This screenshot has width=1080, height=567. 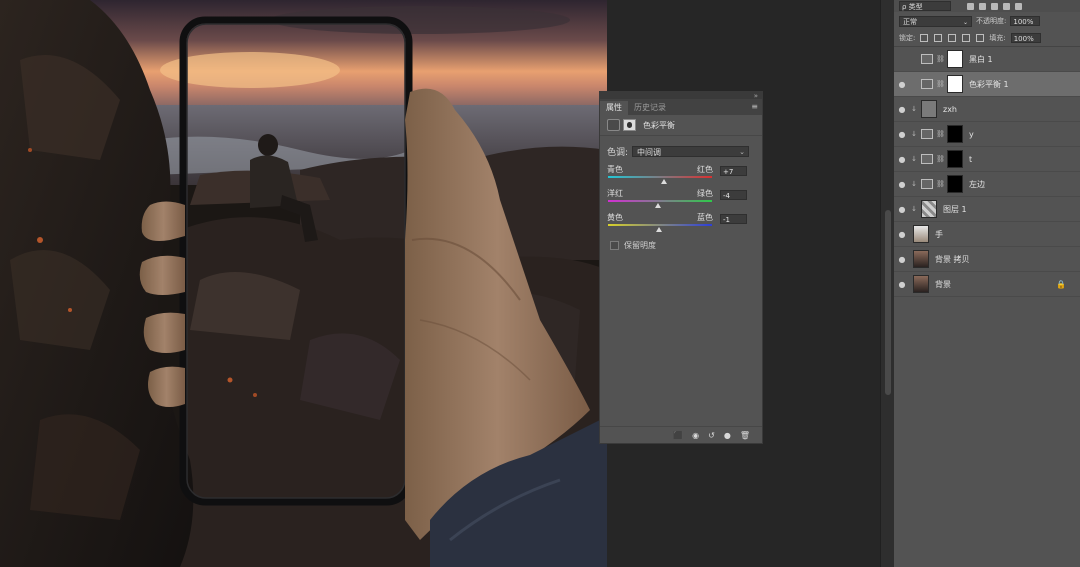 What do you see at coordinates (924, 38) in the screenshot?
I see `lock-transparency-icon` at bounding box center [924, 38].